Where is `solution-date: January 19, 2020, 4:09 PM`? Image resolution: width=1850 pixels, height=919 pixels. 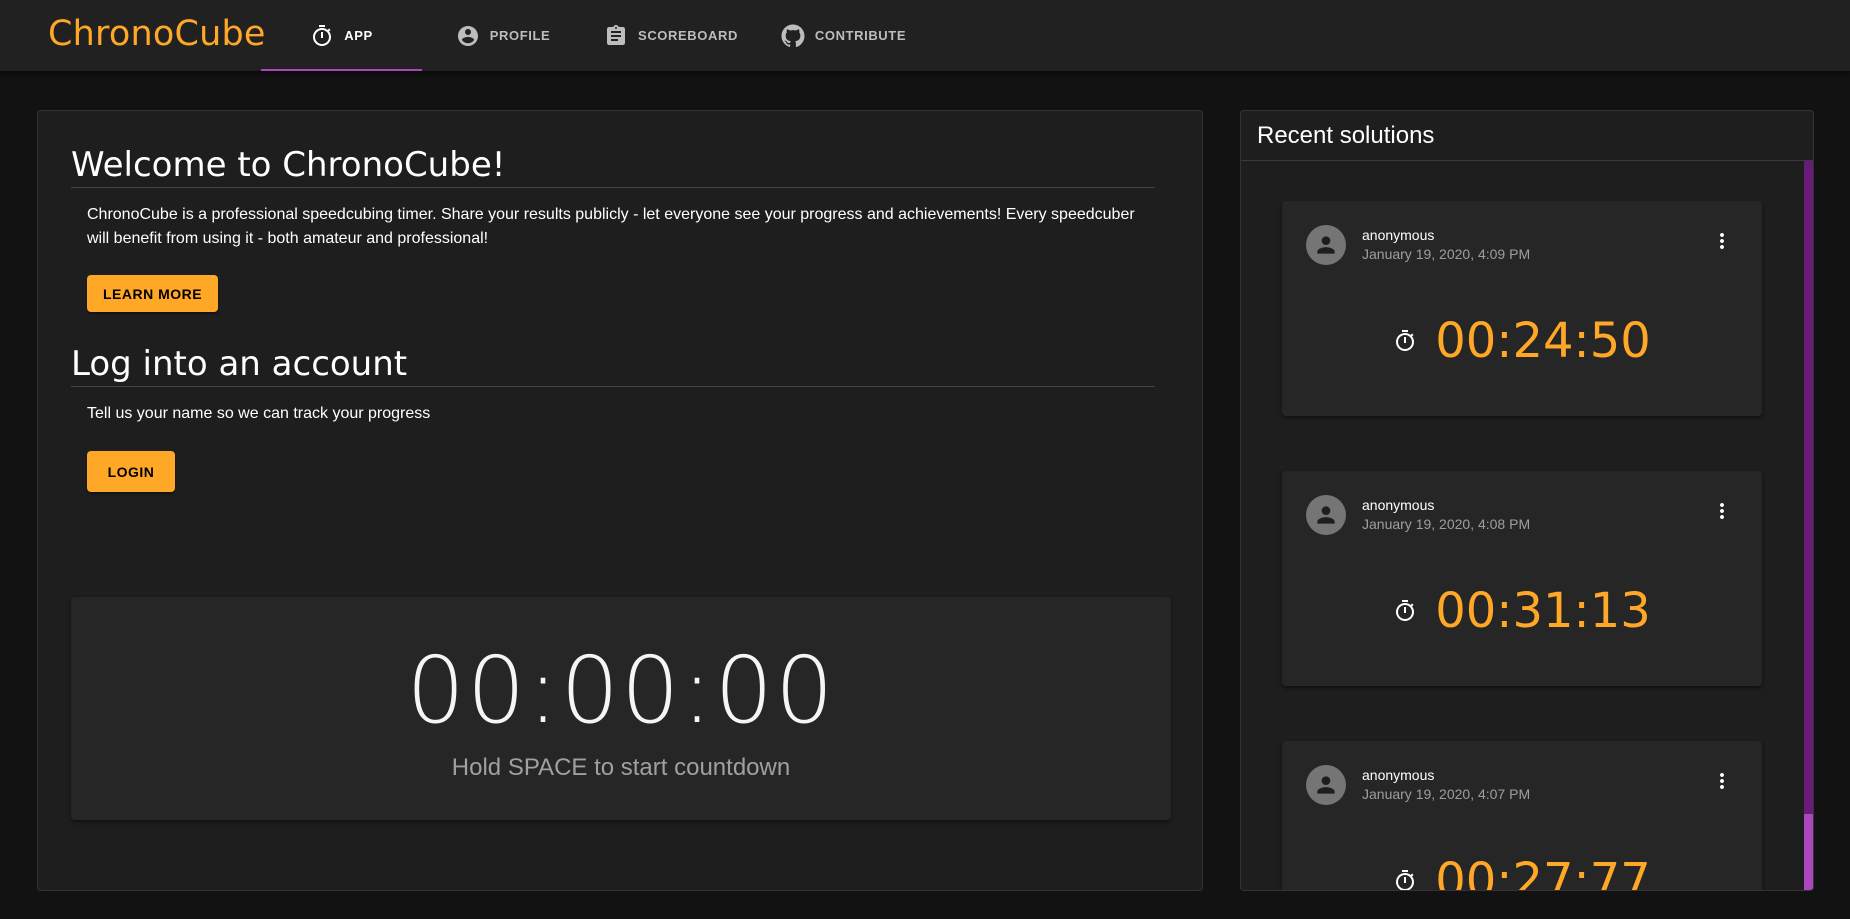 solution-date: January 19, 2020, 4:09 PM is located at coordinates (1446, 254).